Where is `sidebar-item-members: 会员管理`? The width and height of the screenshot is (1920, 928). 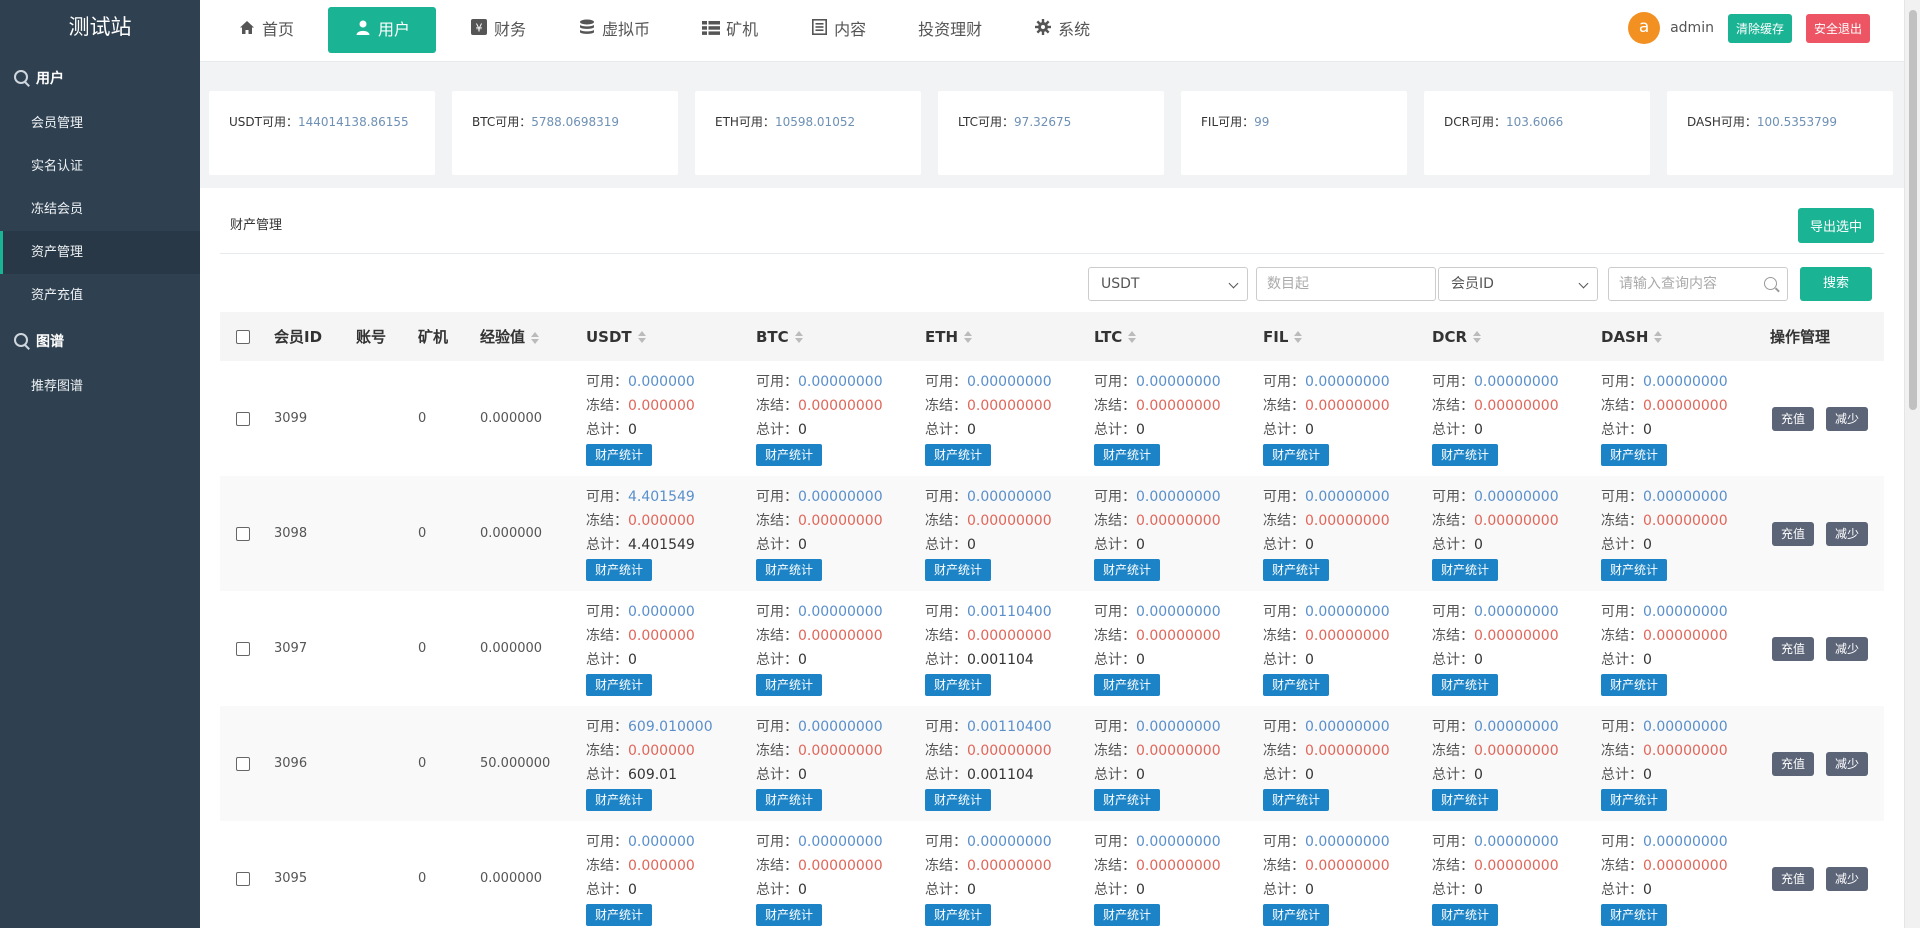 sidebar-item-members: 会员管理 is located at coordinates (100, 123).